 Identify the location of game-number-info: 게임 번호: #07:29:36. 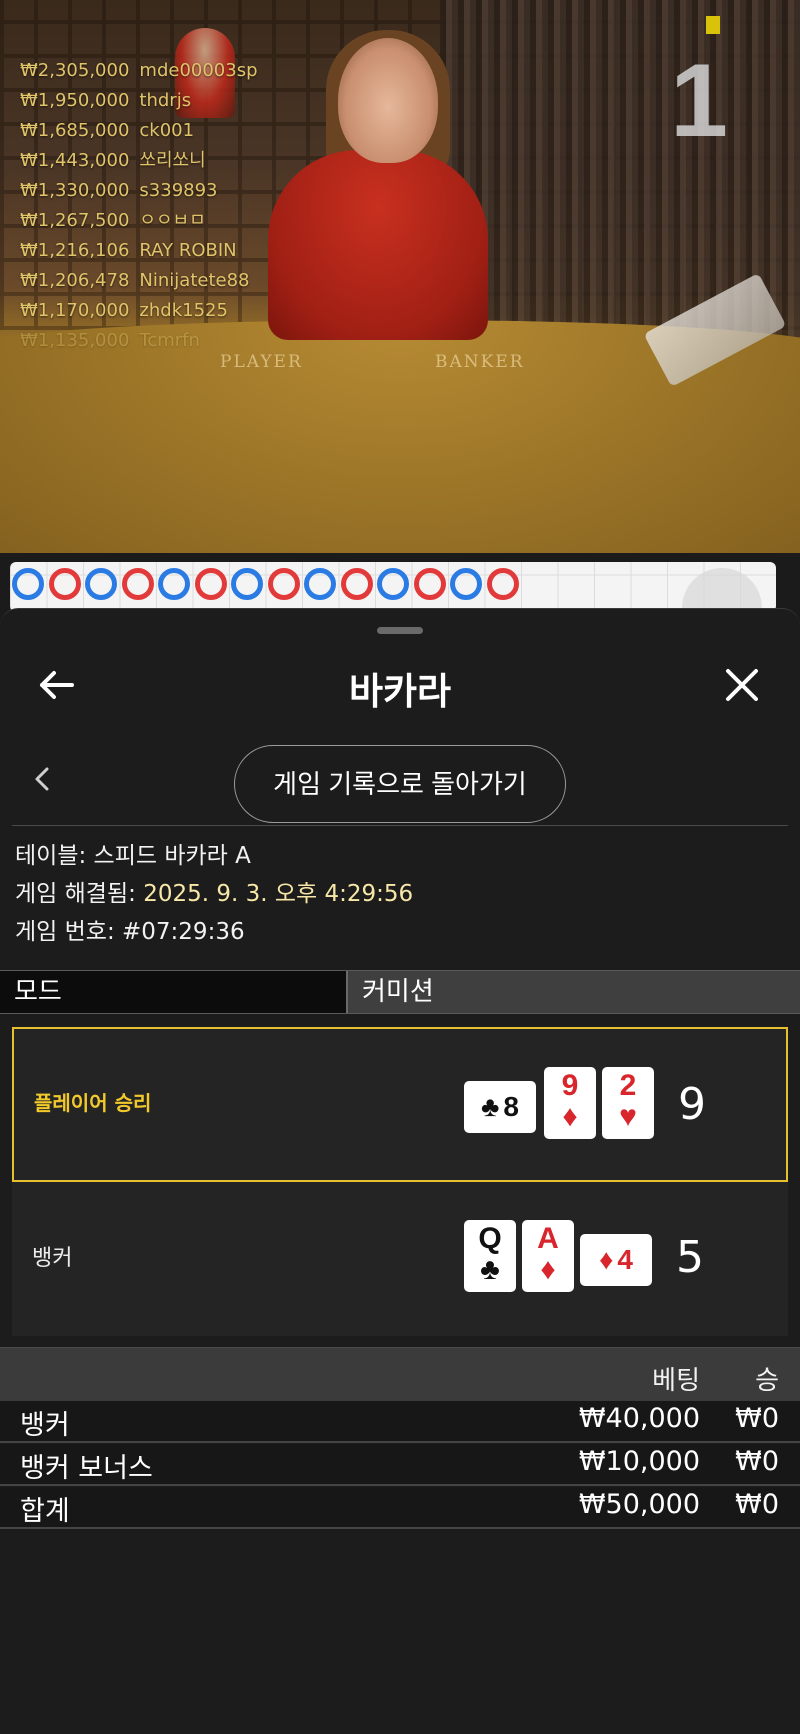
(214, 932).